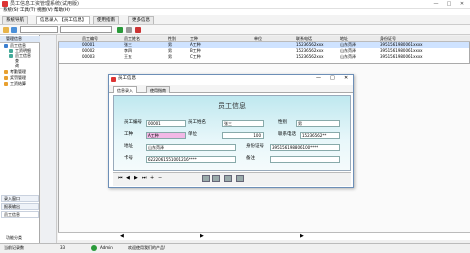 The image size is (470, 253). What do you see at coordinates (194, 39) in the screenshot?
I see `col-job: 工种` at bounding box center [194, 39].